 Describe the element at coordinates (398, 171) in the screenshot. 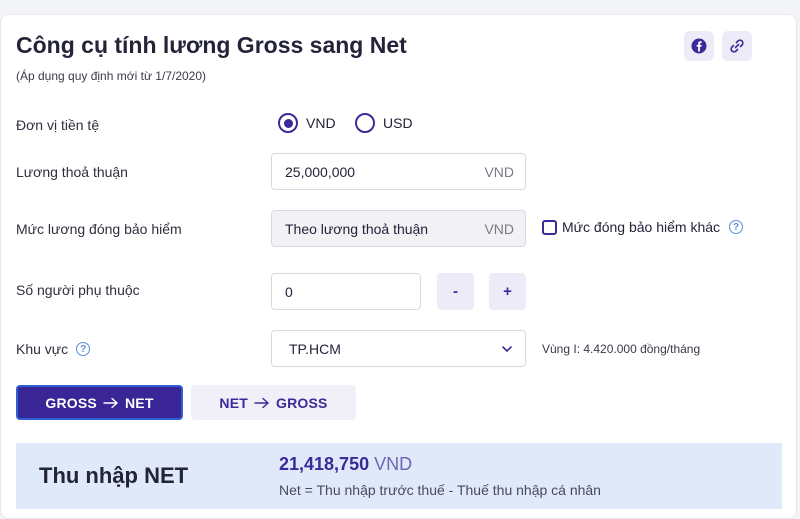

I see `salary-input: 25,000,000 VND` at that location.